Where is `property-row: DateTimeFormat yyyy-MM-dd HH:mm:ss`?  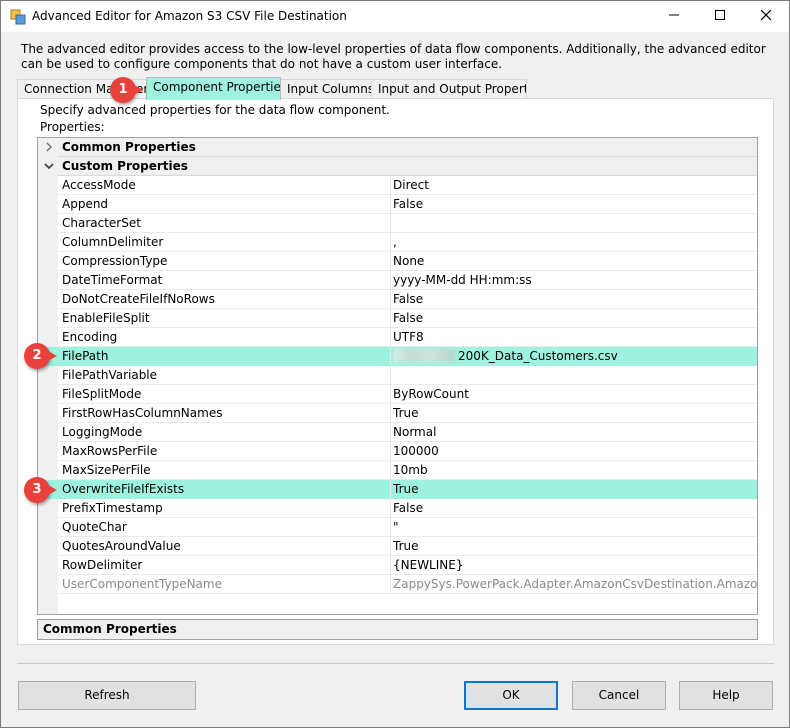
property-row: DateTimeFormat yyyy-MM-dd HH:mm:ss is located at coordinates (397, 280).